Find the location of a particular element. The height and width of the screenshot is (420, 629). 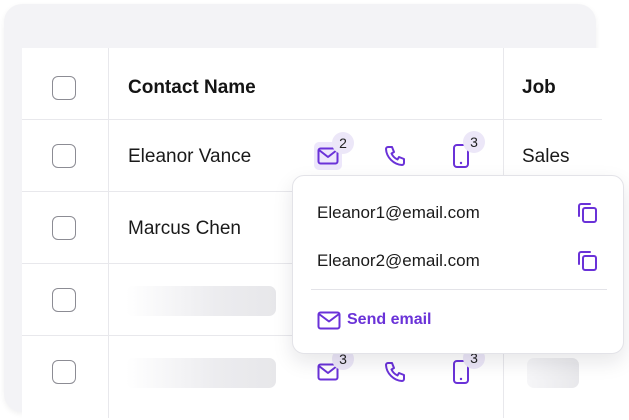

contact-name: Eleanor Vance is located at coordinates (190, 156).